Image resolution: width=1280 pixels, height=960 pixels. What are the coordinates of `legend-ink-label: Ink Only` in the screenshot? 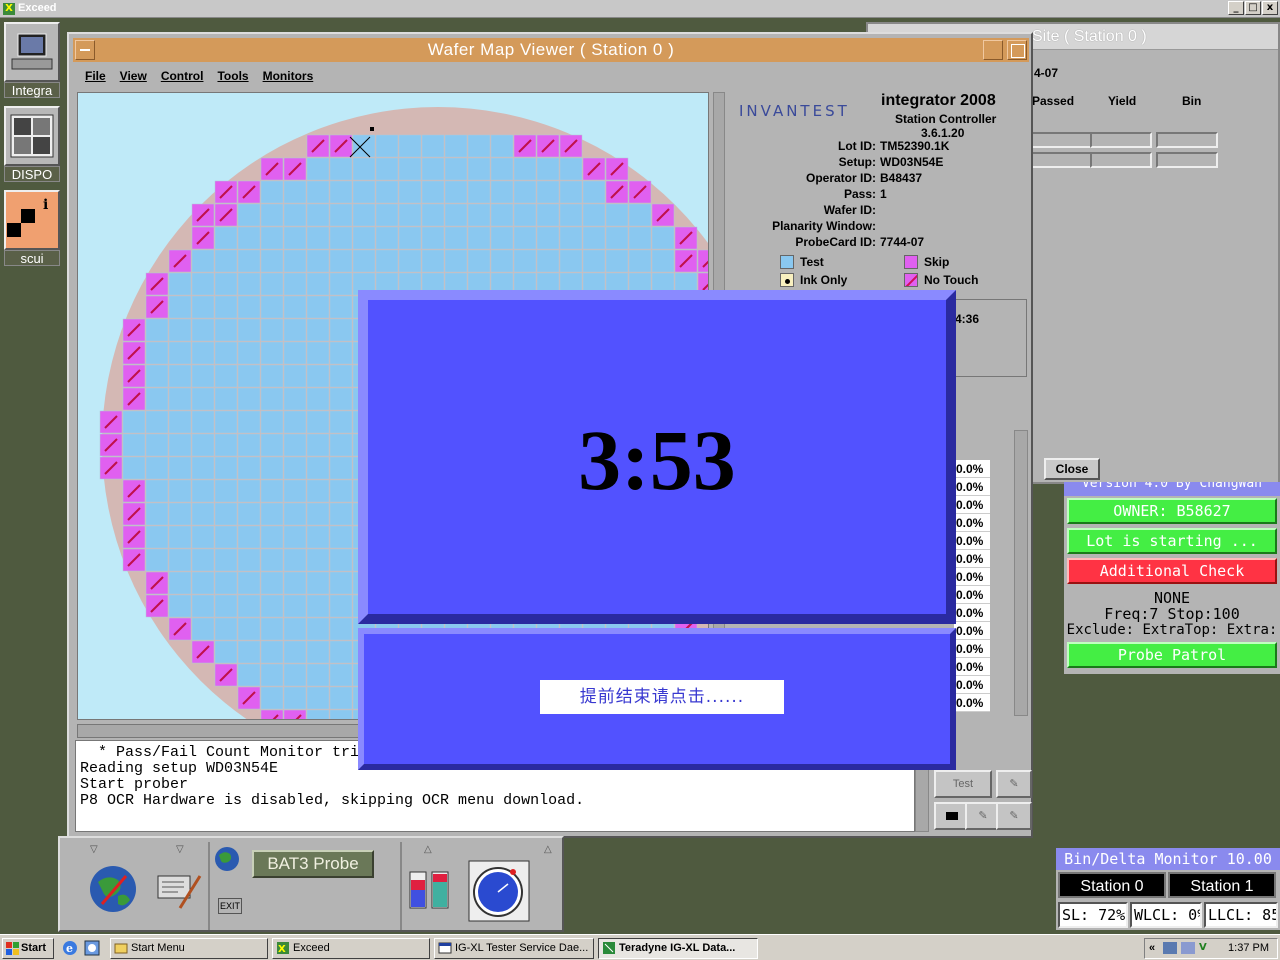 It's located at (824, 280).